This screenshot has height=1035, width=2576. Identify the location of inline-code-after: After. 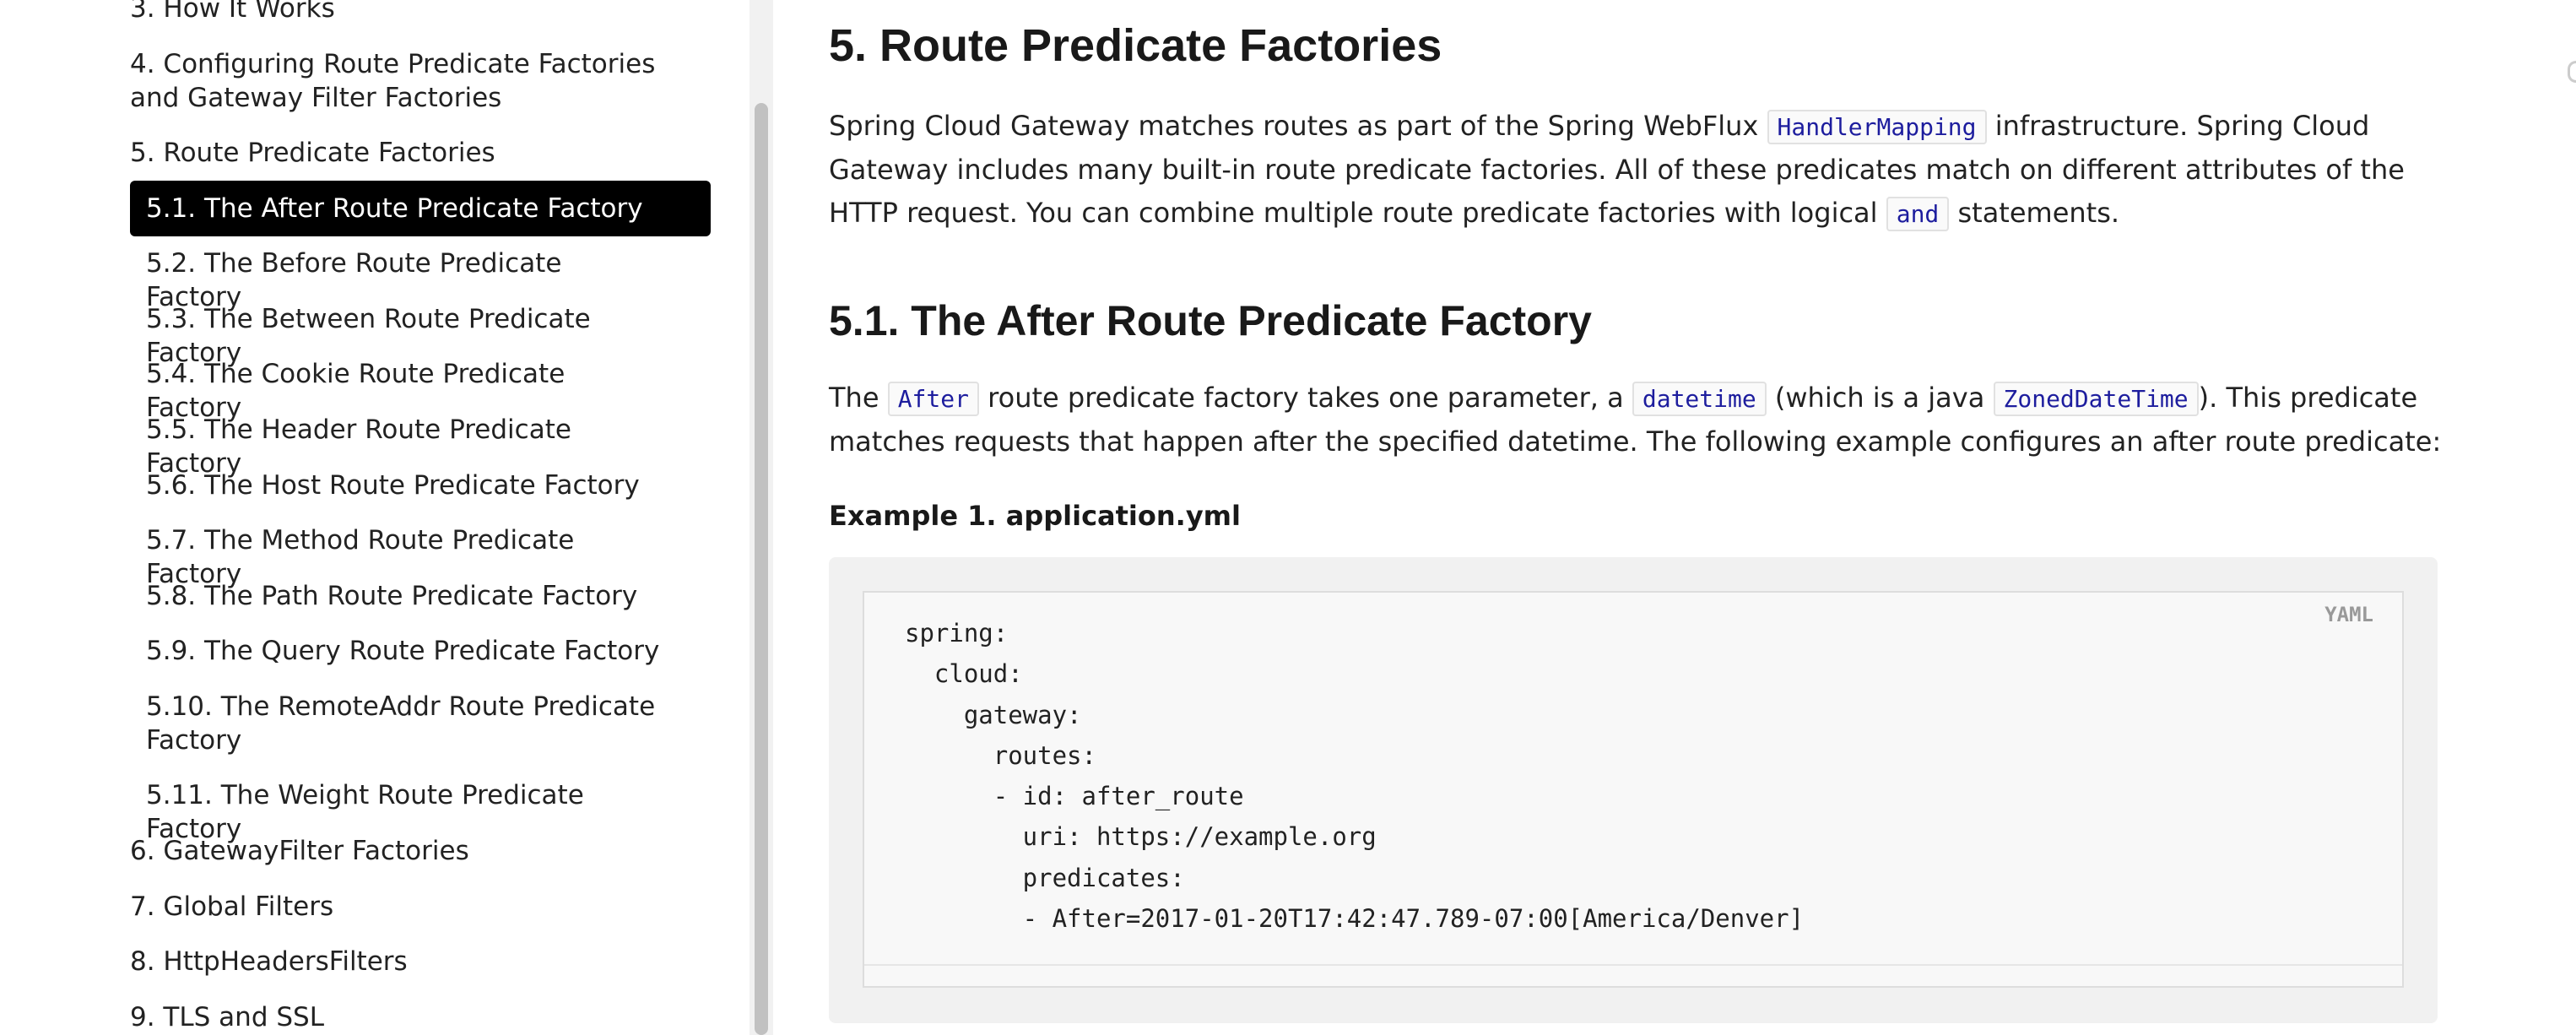
(933, 399).